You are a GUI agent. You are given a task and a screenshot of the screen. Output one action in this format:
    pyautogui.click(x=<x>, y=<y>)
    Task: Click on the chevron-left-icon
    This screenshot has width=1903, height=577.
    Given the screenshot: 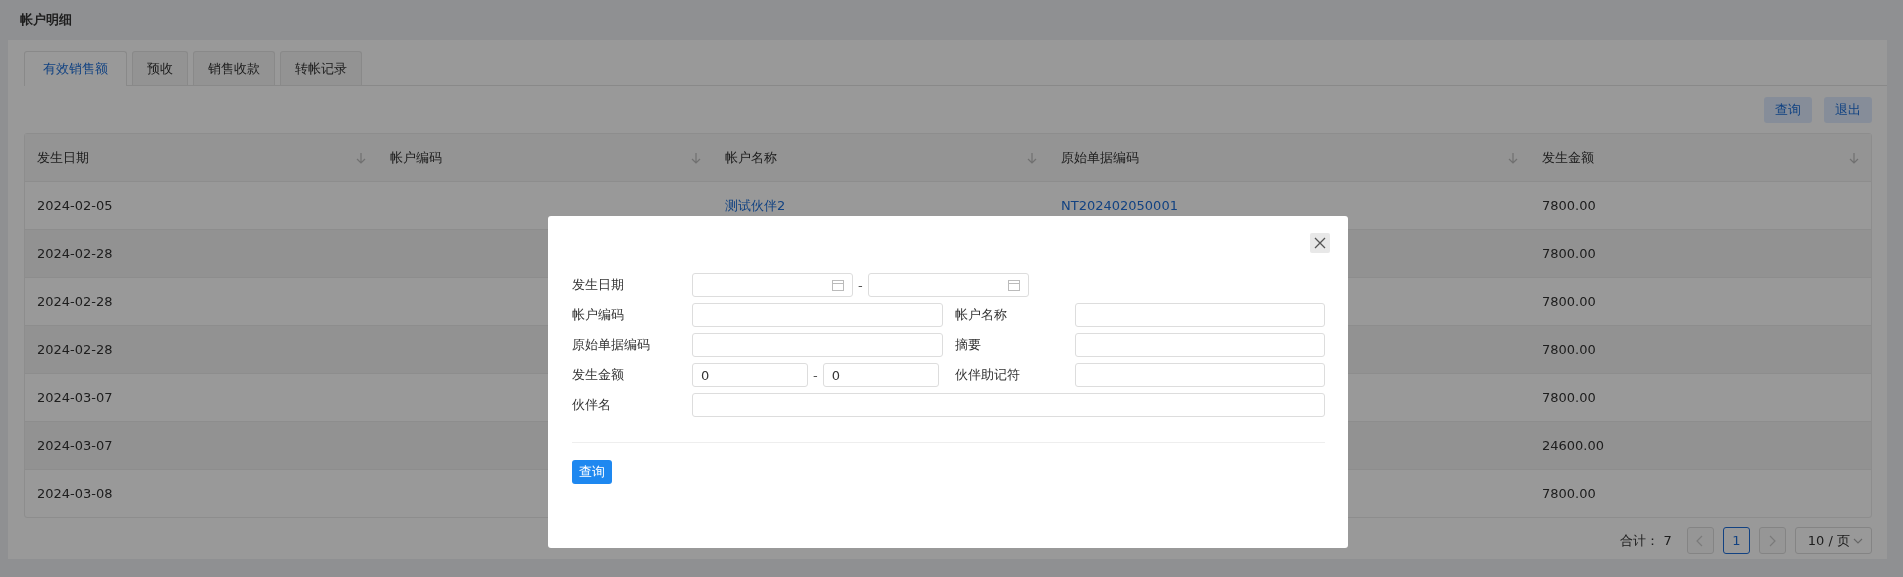 What is the action you would take?
    pyautogui.click(x=1700, y=540)
    